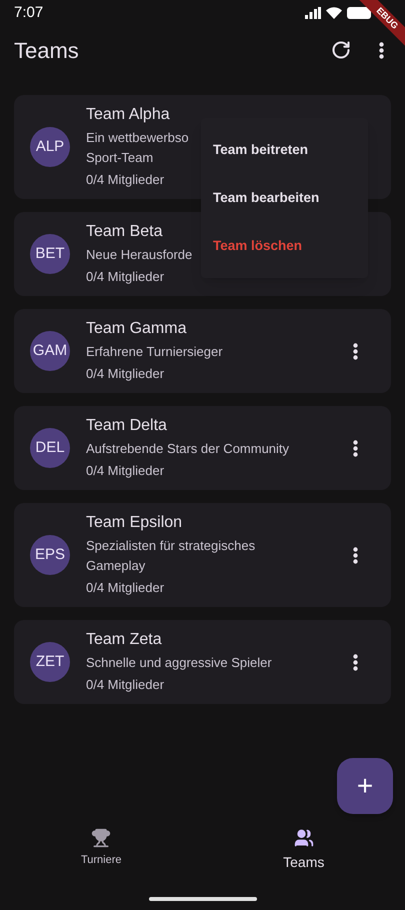 The width and height of the screenshot is (405, 910). Describe the element at coordinates (136, 329) in the screenshot. I see `team-name: Team Gamma` at that location.